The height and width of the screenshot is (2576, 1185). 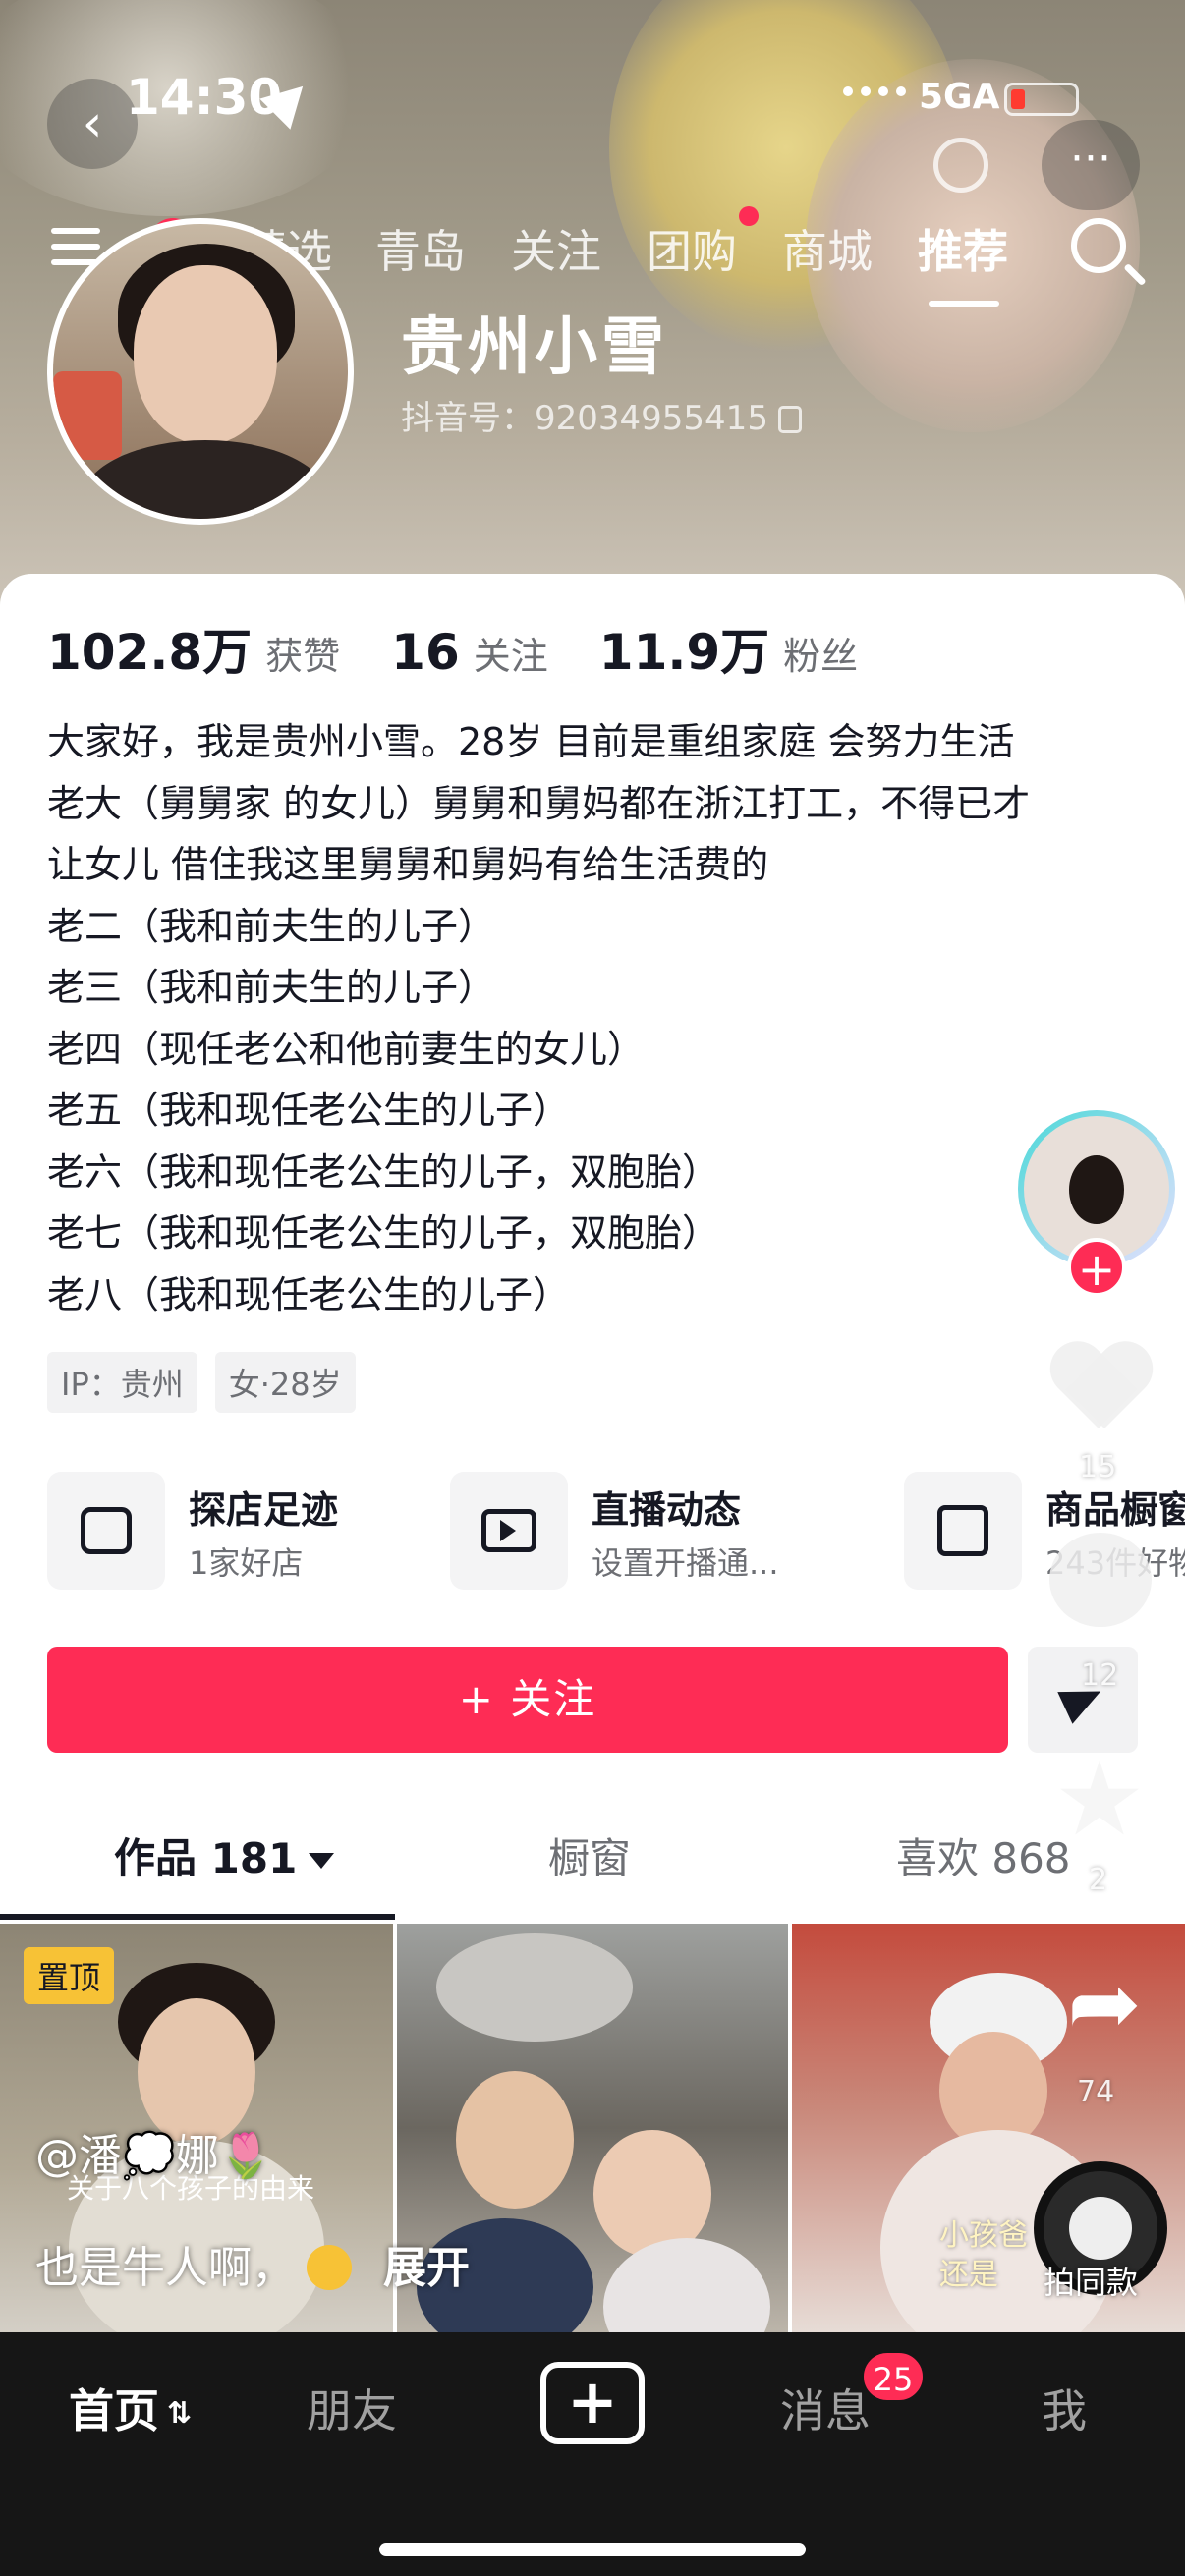 I want to click on content-tabs: 作品 181 橱窗 喜欢 868, so click(x=592, y=1859).